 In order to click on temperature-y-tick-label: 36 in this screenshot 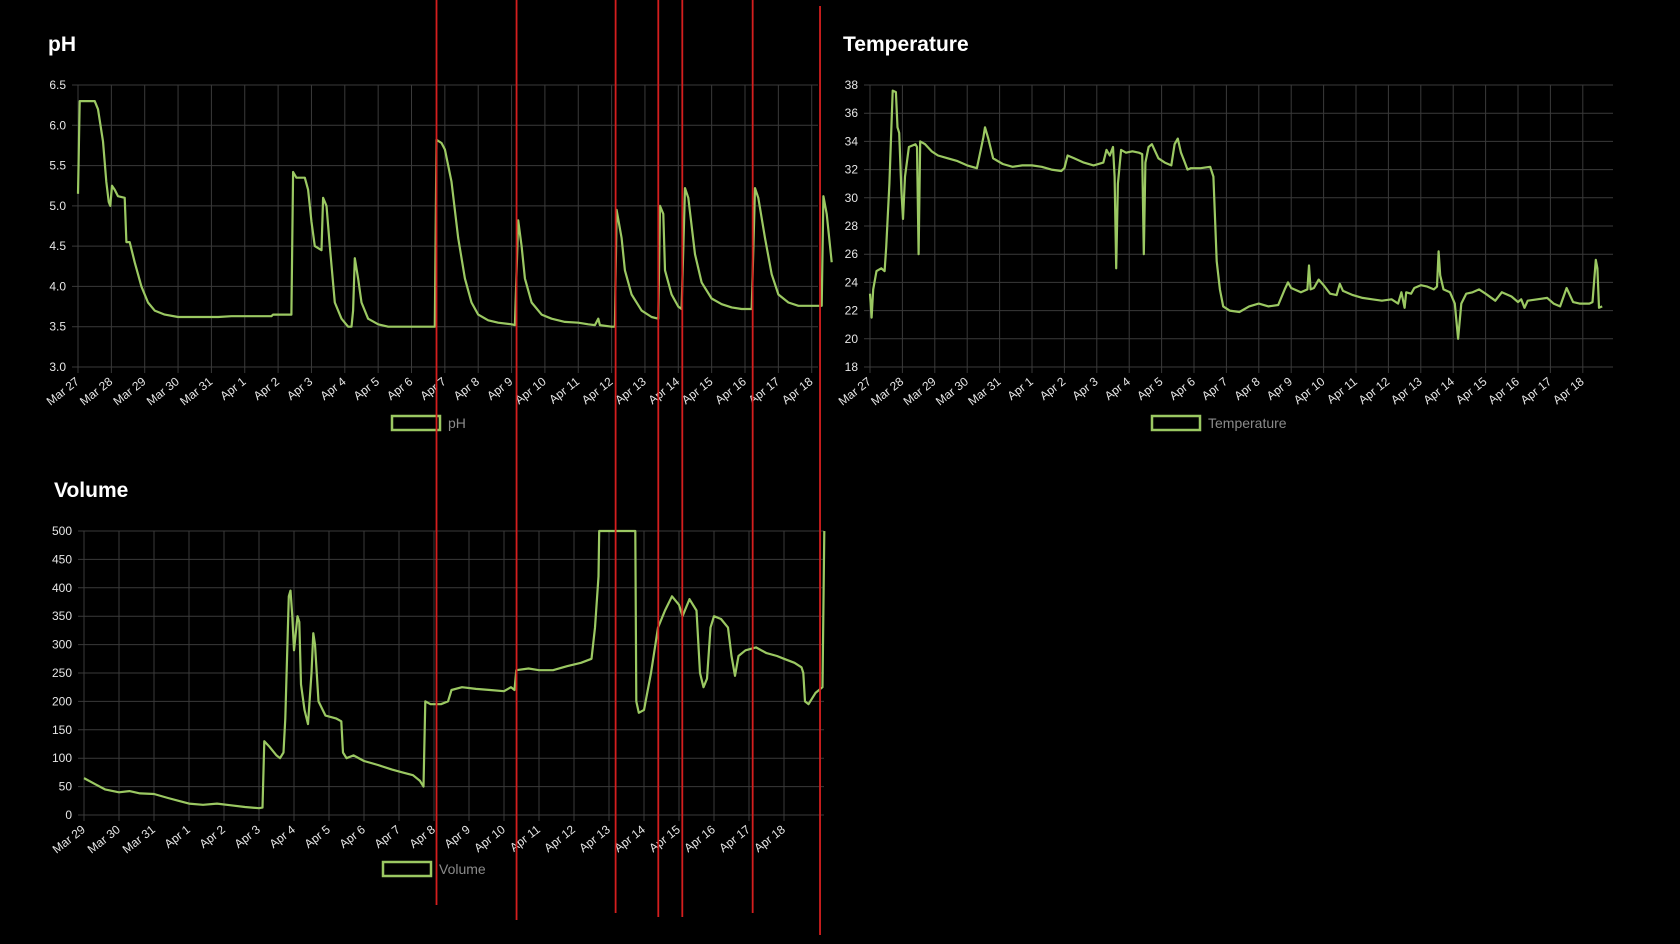, I will do `click(852, 113)`.